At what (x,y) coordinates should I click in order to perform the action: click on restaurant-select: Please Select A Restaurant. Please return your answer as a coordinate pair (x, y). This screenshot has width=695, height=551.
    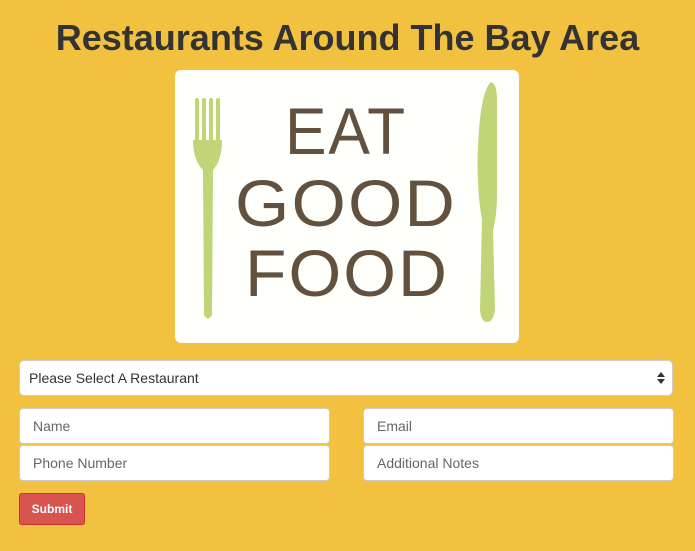
    Looking at the image, I should click on (346, 378).